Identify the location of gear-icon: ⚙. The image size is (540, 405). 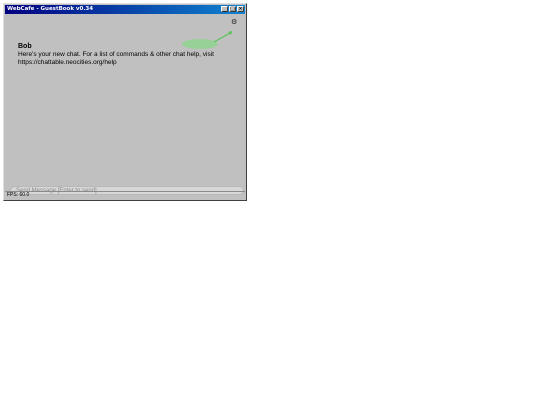
(234, 22).